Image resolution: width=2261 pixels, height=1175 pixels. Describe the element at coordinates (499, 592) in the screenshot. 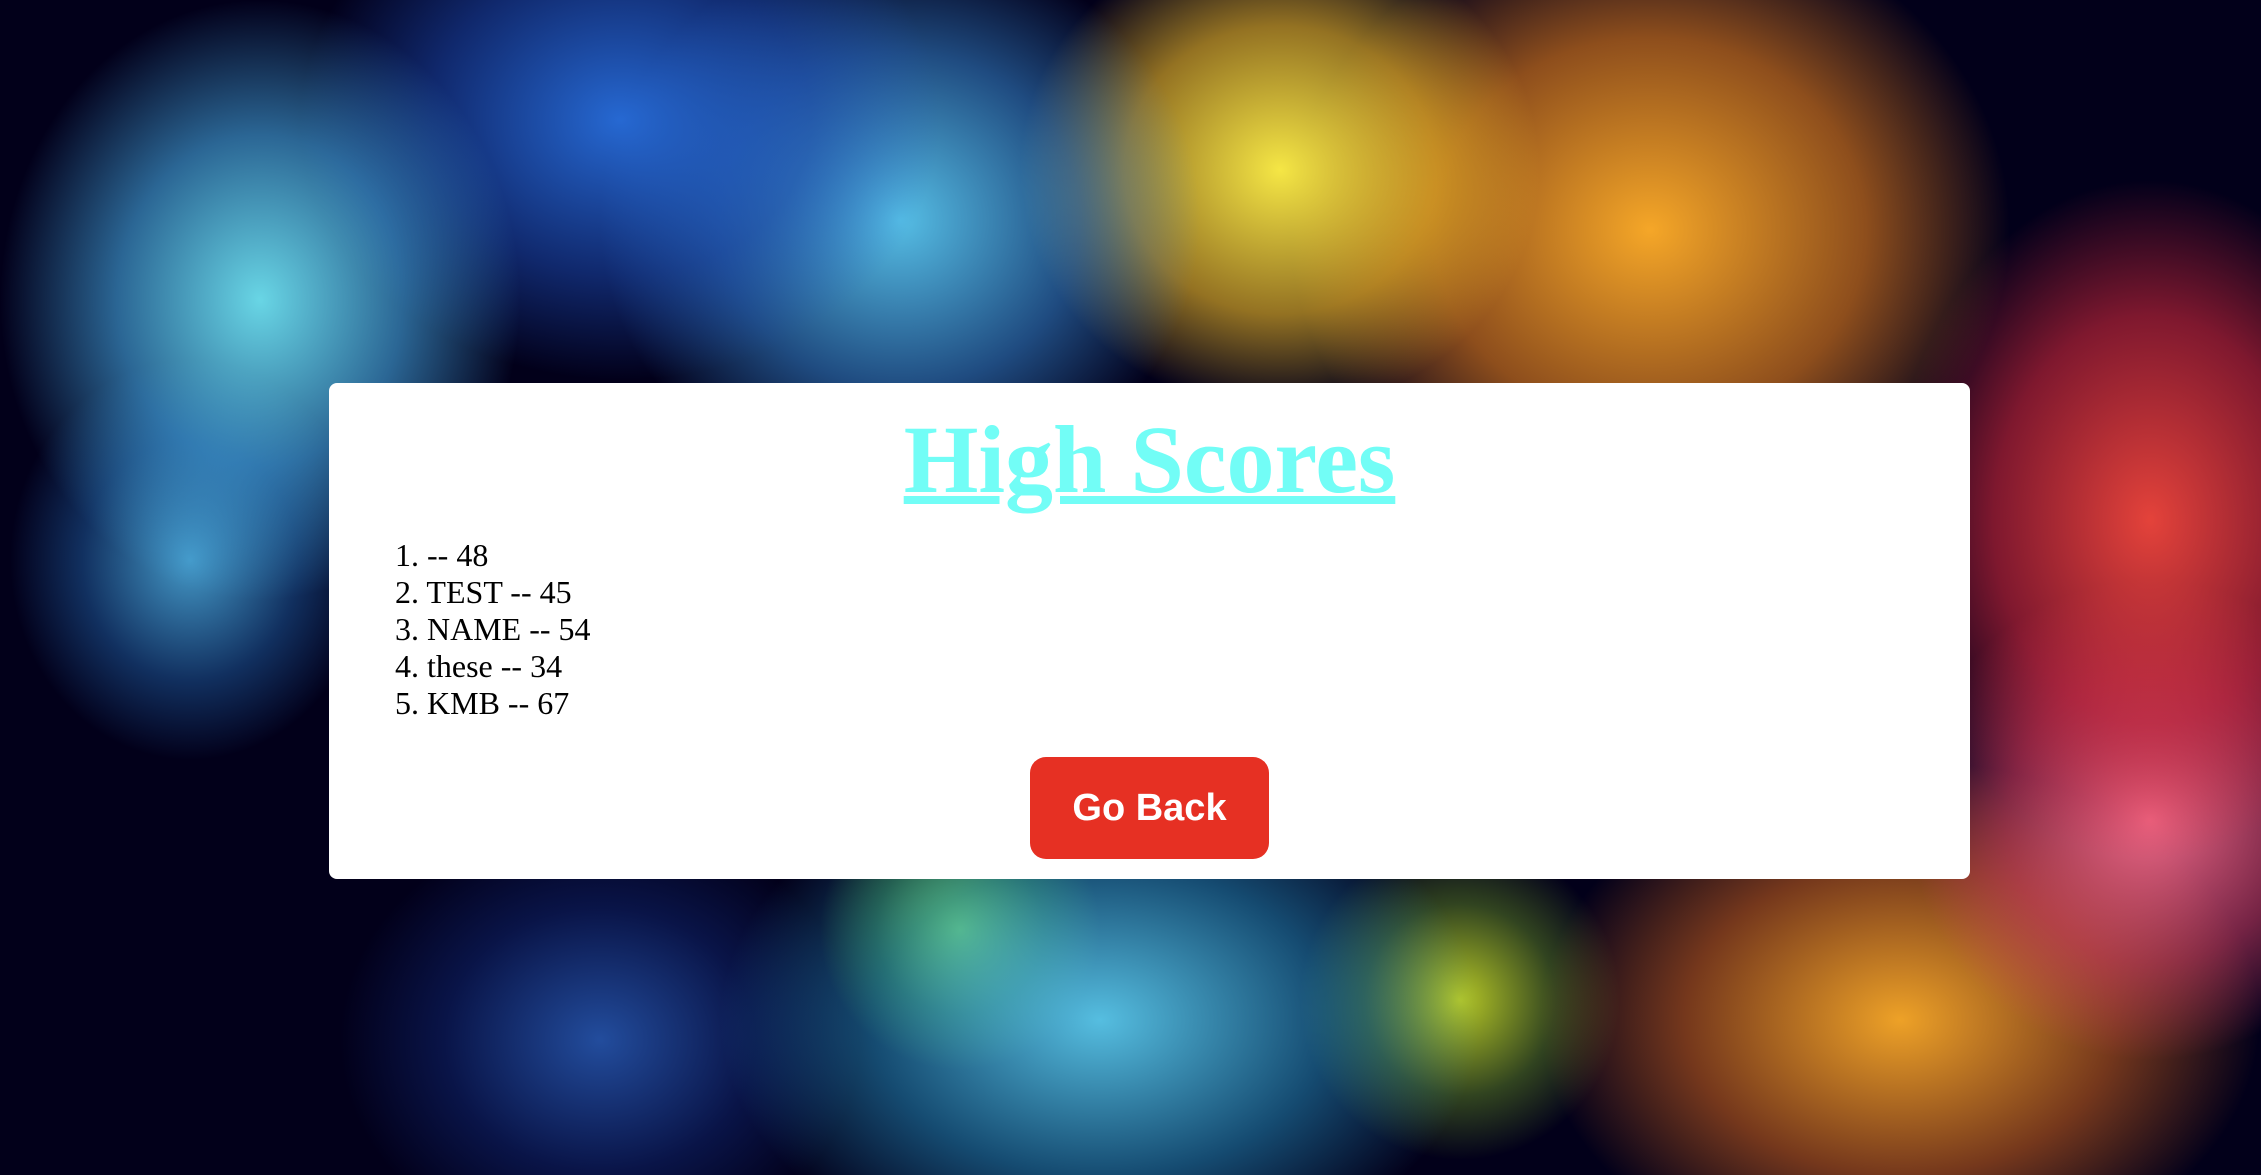

I see `score-entry: TEST -- 45` at that location.